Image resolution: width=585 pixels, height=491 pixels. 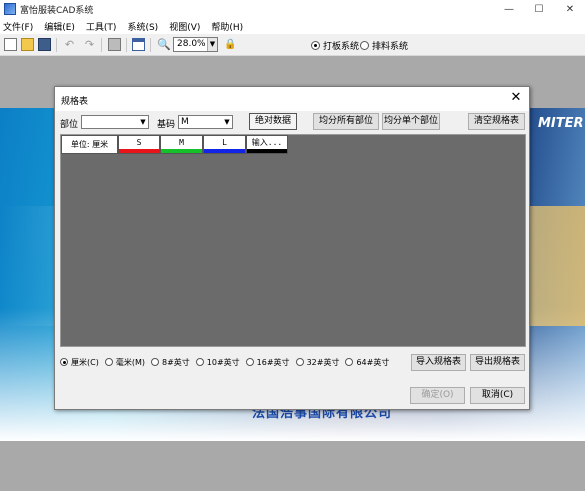 I want to click on unit-option-16-inch: 16#英寸, so click(x=267, y=362).